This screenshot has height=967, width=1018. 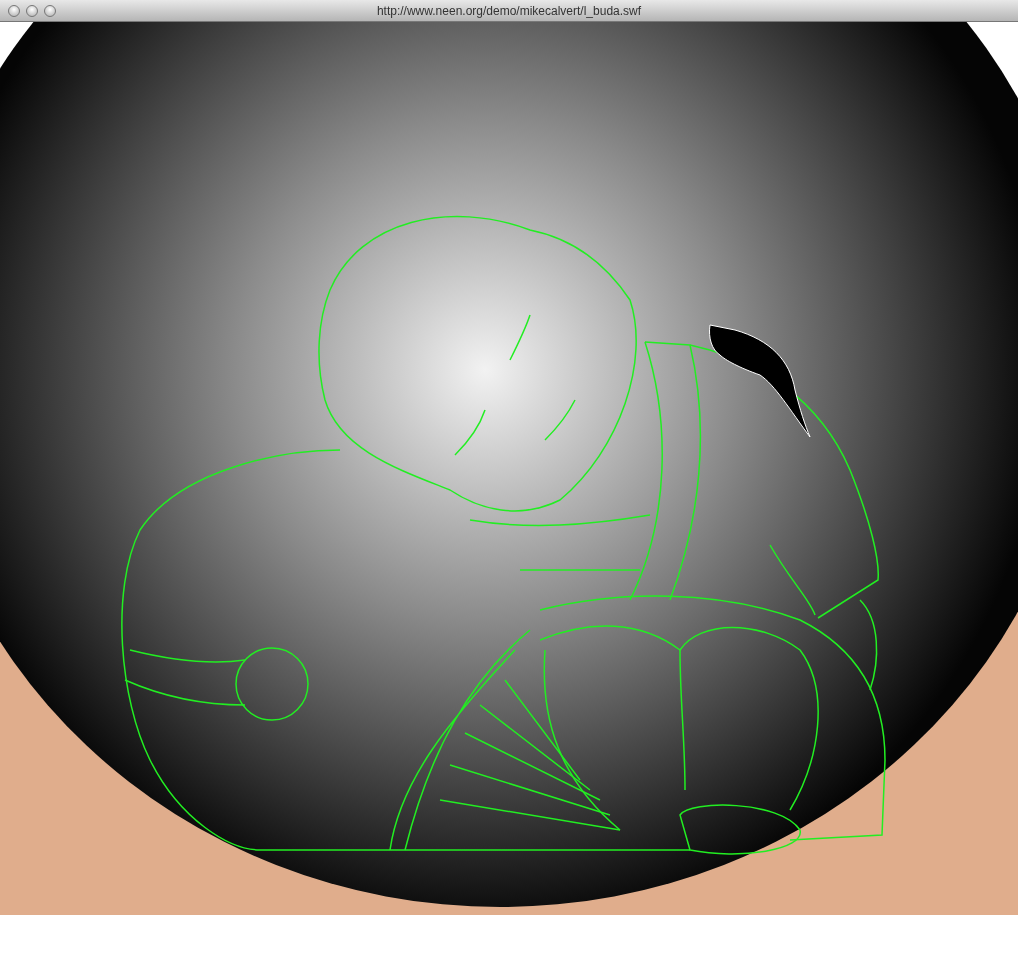 I want to click on minimize-button, so click(x=32, y=10).